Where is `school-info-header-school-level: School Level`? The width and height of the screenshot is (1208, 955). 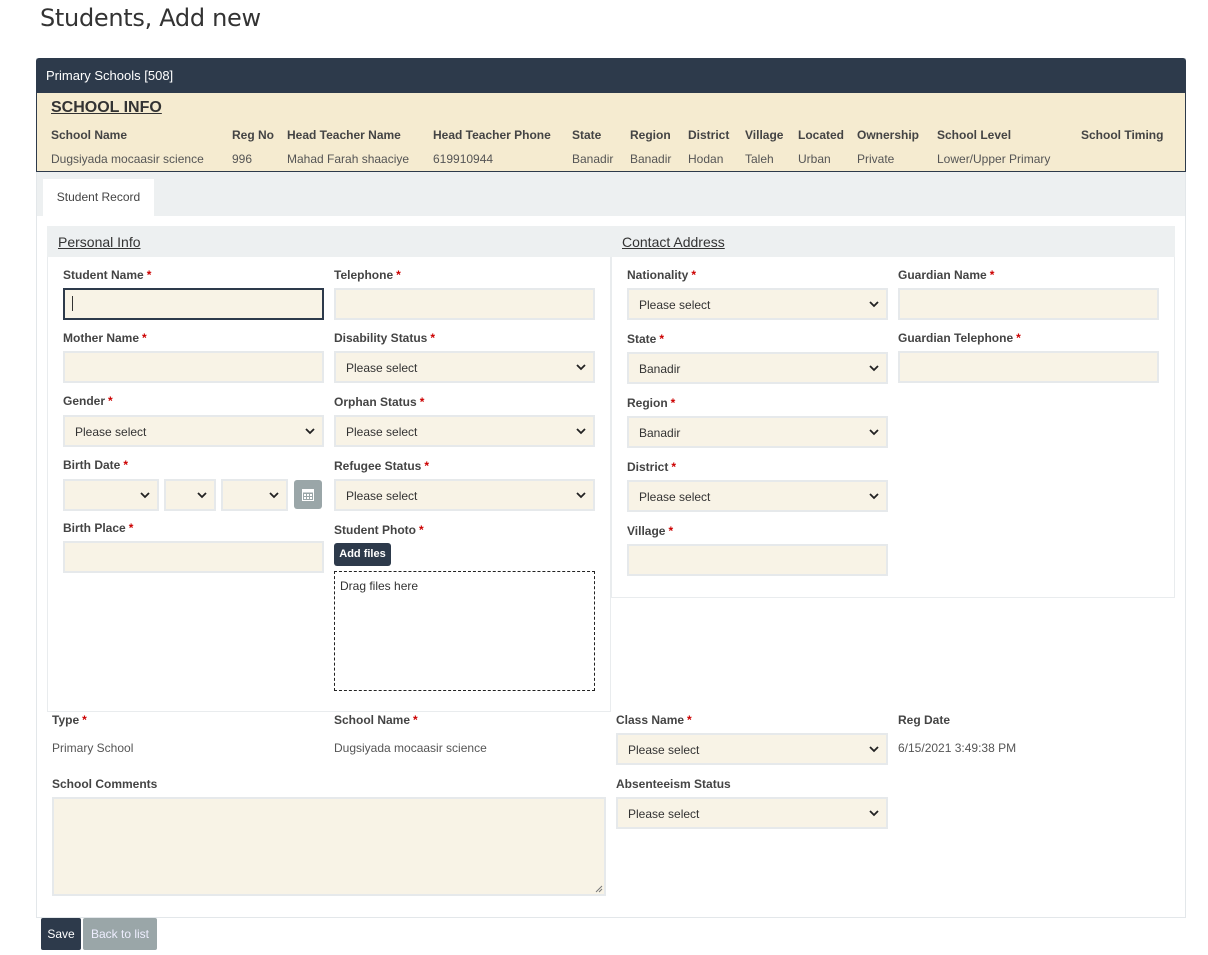 school-info-header-school-level: School Level is located at coordinates (974, 135).